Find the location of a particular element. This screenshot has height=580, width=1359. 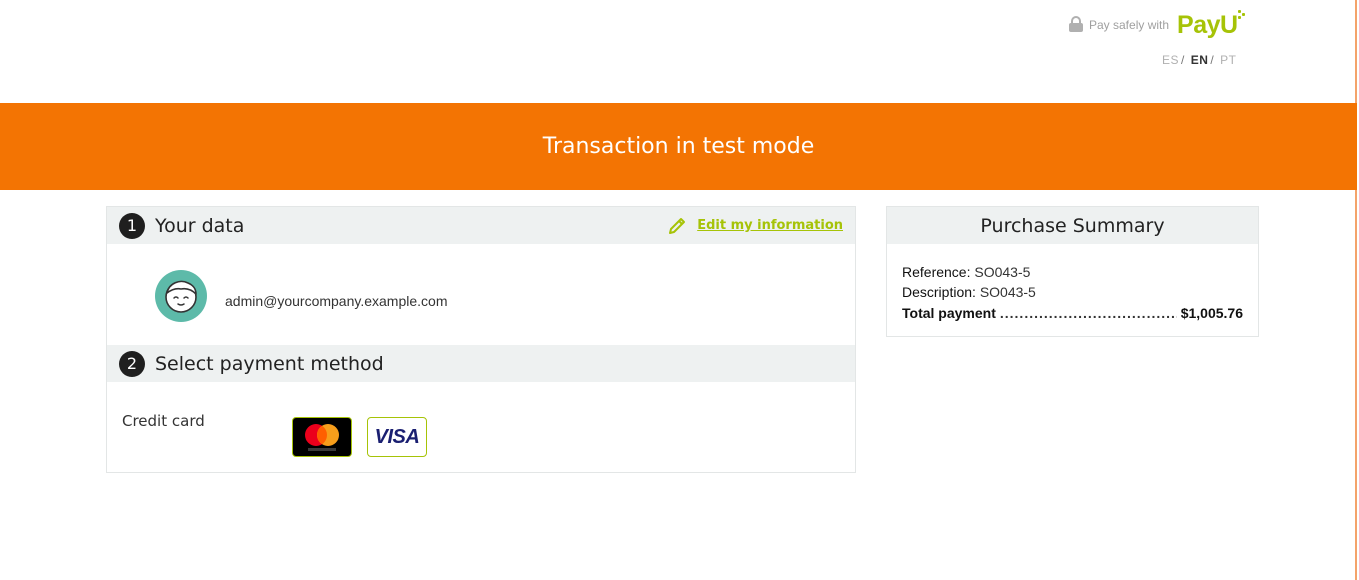

credit-card-label: Credit card is located at coordinates (163, 421).